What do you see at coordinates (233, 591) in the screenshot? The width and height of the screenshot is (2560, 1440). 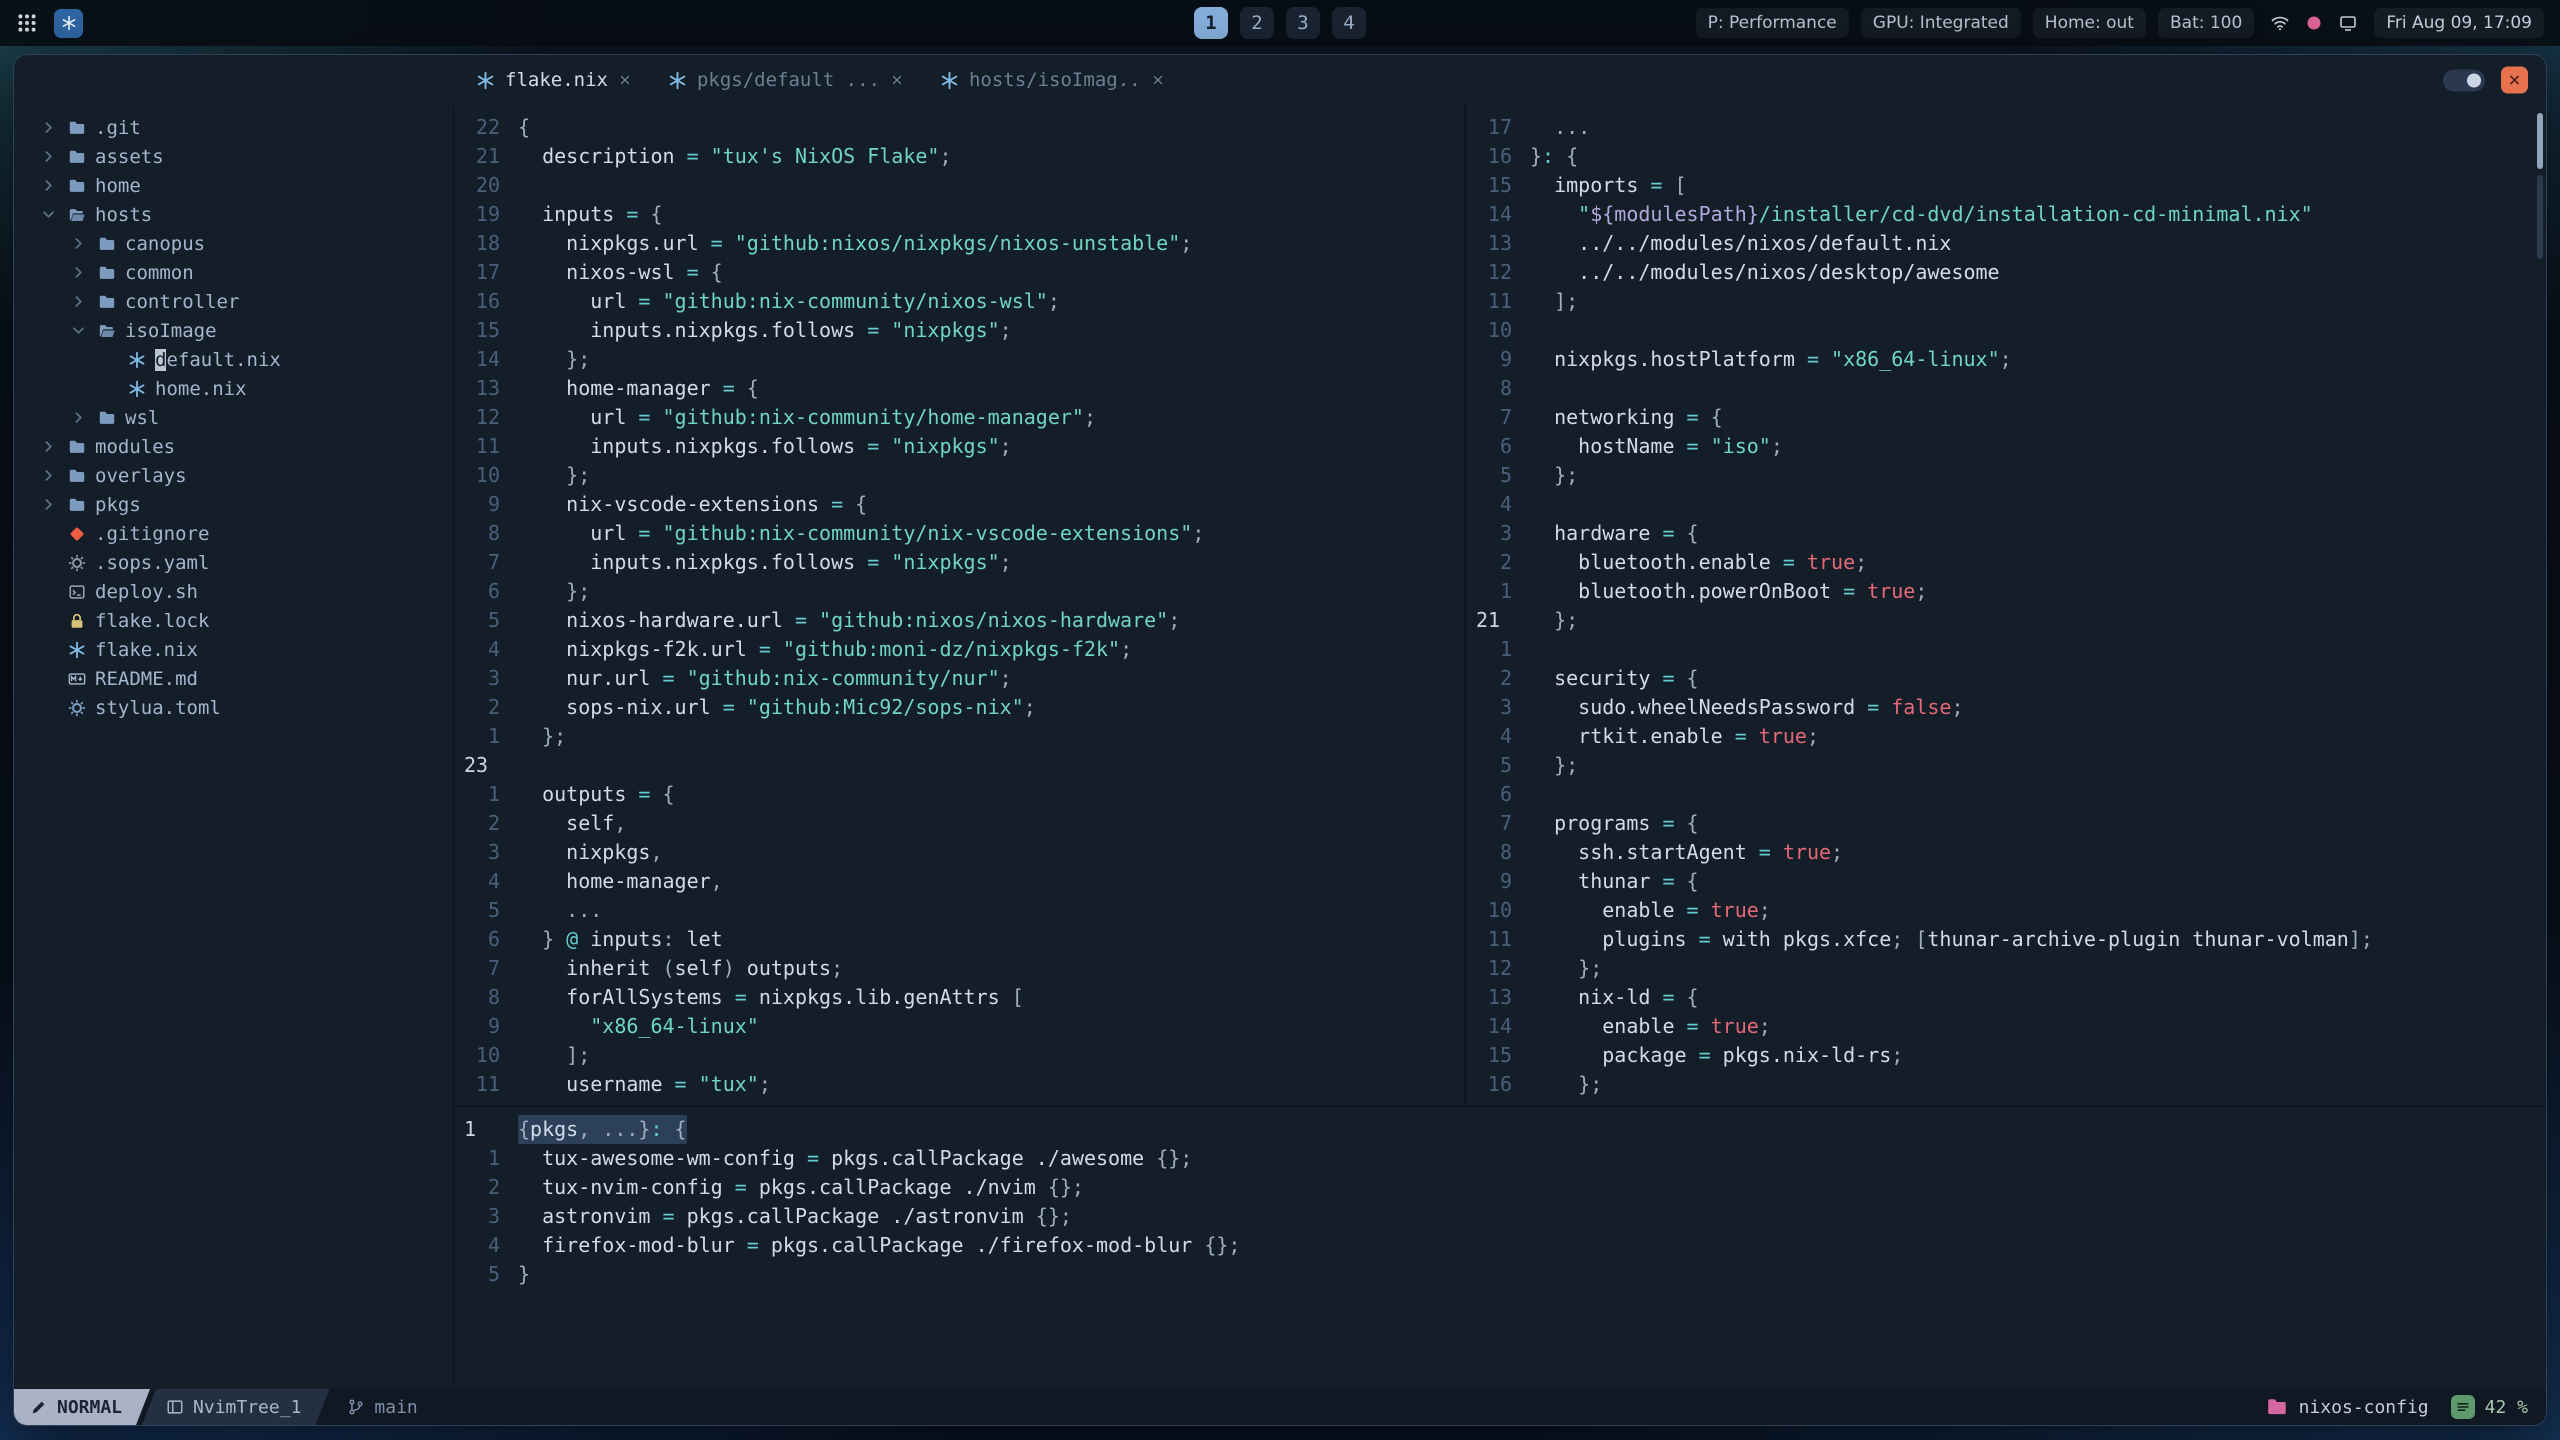 I see `tree-item-deploy-sh: deploy.sh` at bounding box center [233, 591].